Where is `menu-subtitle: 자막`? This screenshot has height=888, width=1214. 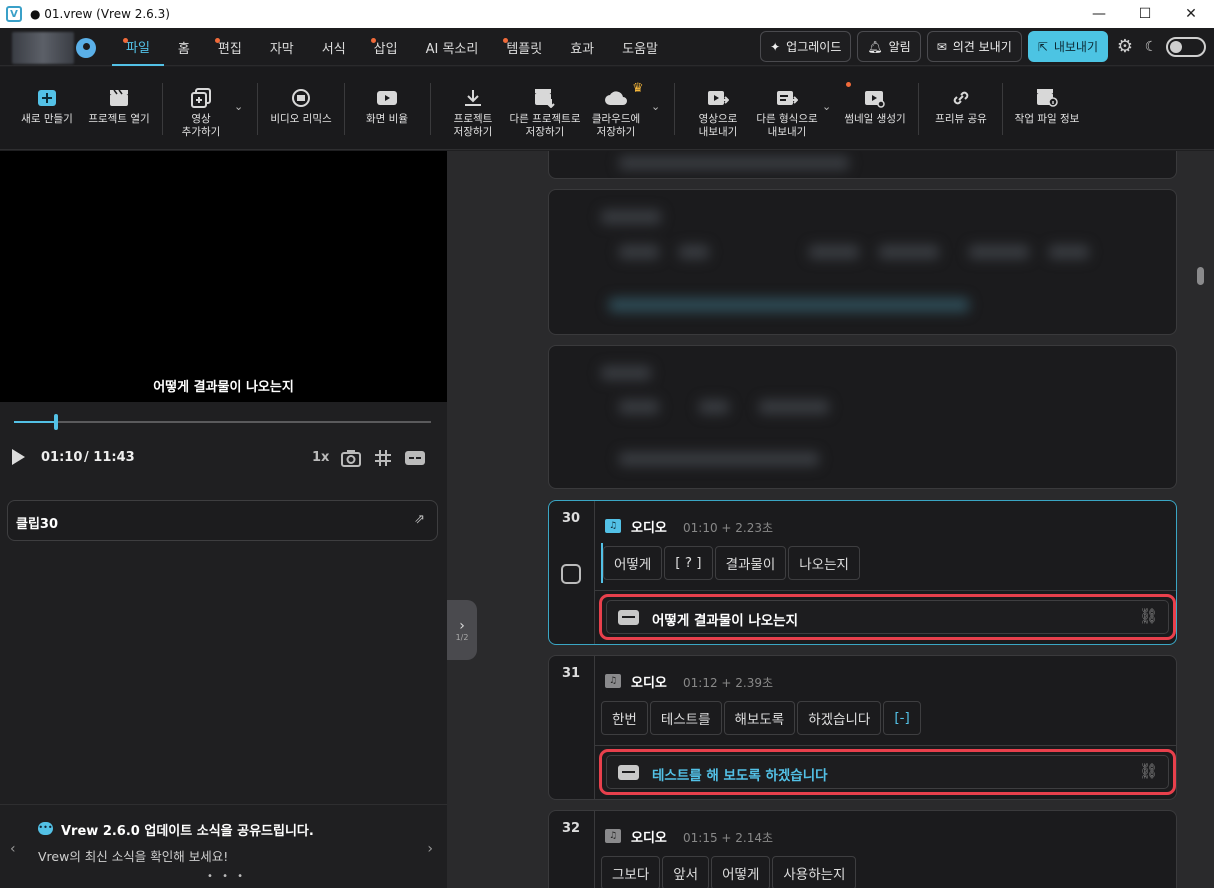
menu-subtitle: 자막 is located at coordinates (282, 47).